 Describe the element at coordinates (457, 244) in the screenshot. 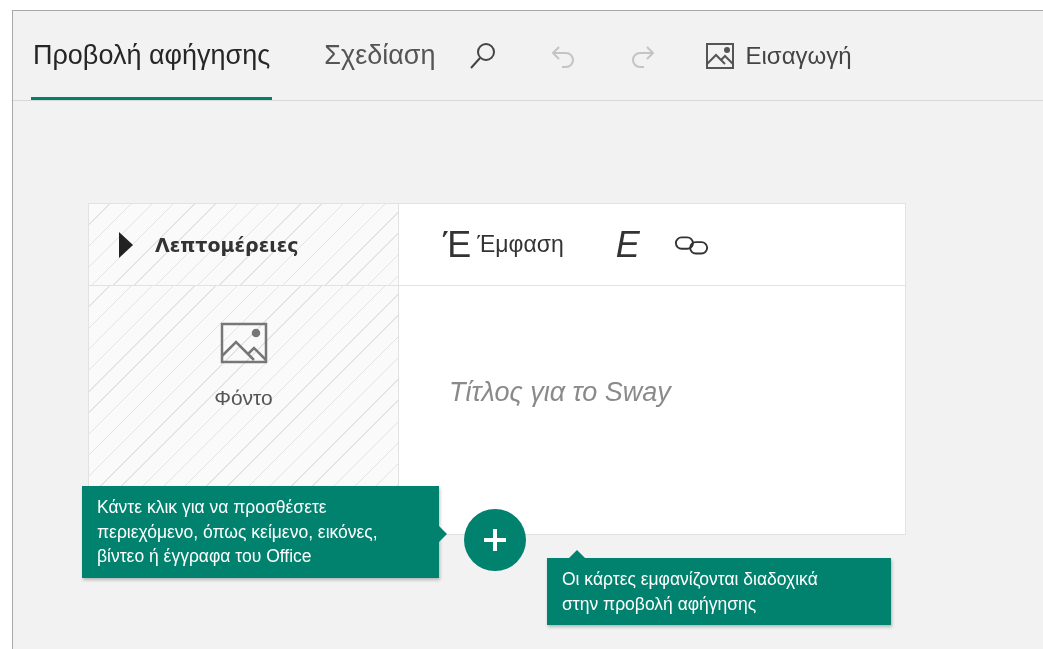

I see `emphasis-glyph: Έ` at that location.